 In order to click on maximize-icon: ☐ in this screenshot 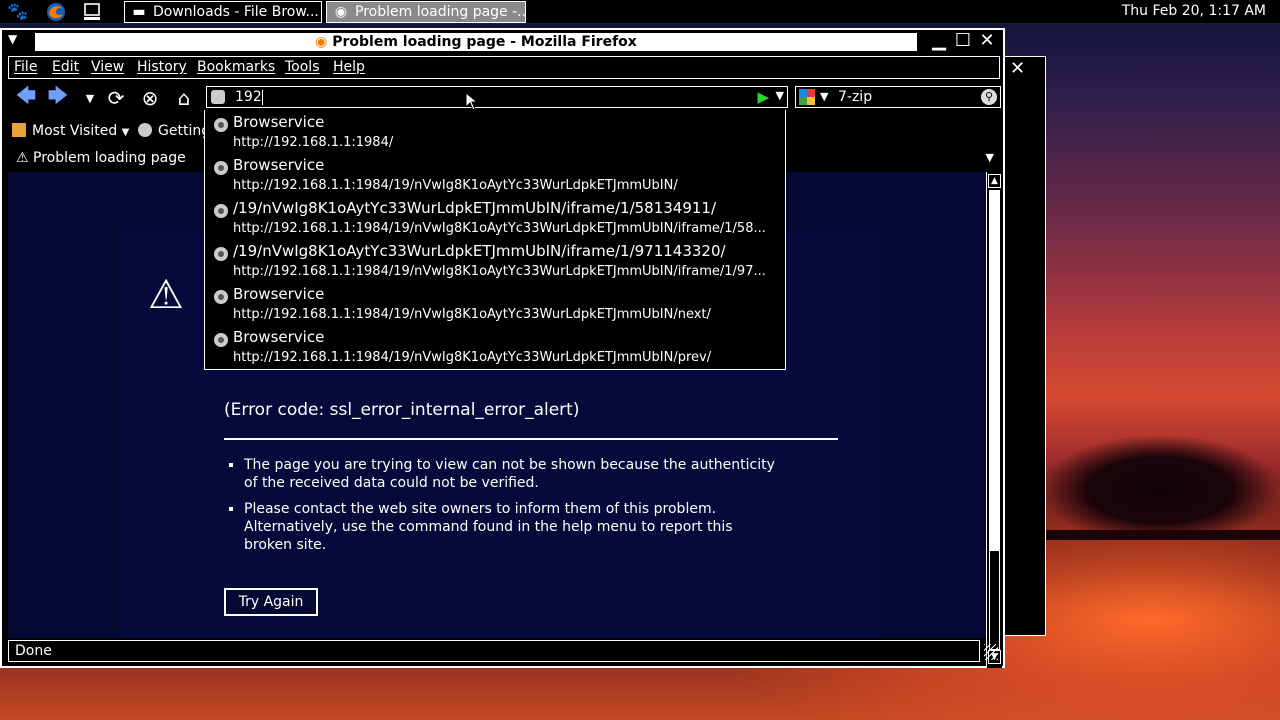, I will do `click(963, 40)`.